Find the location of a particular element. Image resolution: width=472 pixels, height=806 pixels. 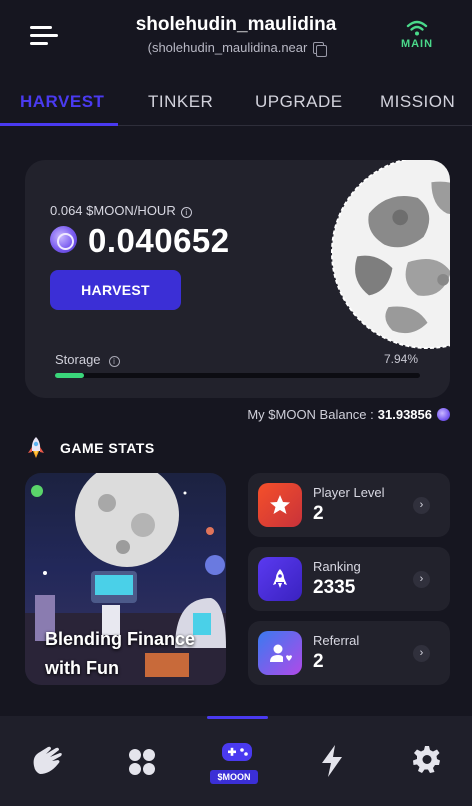

copy-icon is located at coordinates (320, 49).